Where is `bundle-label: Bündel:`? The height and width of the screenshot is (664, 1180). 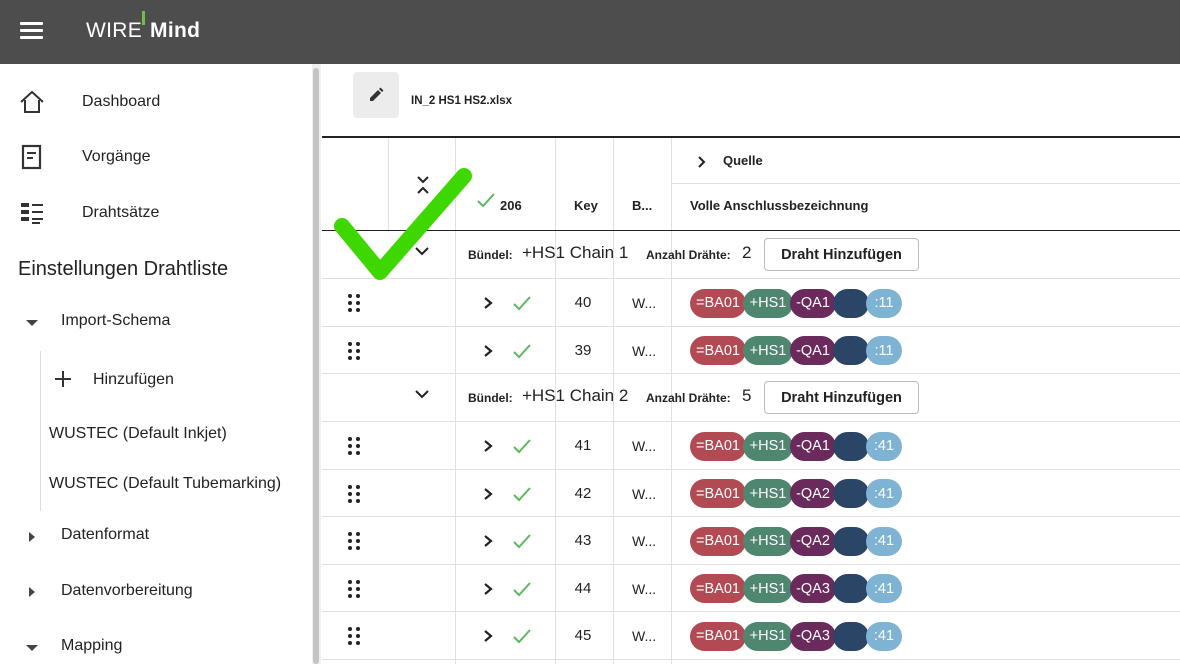 bundle-label: Bündel: is located at coordinates (490, 398).